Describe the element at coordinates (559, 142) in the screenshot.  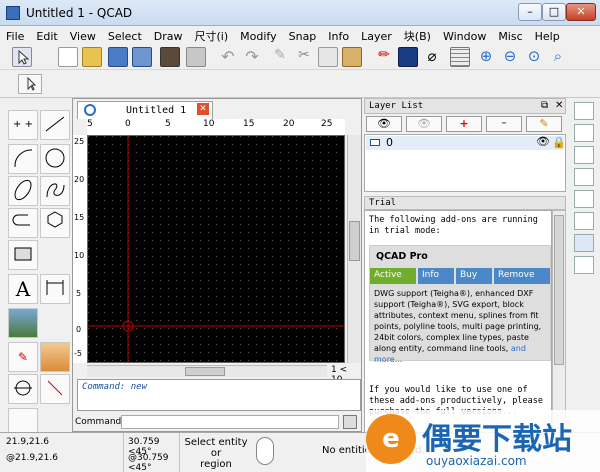
I see `layer-lock-icon: 🔒` at that location.